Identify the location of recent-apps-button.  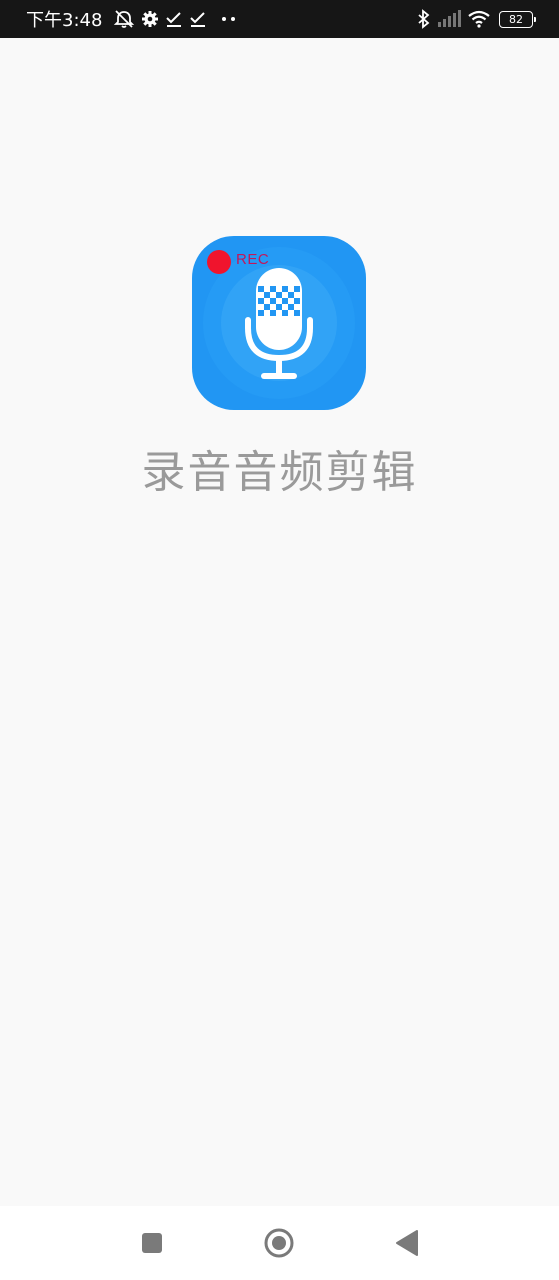
(152, 1243).